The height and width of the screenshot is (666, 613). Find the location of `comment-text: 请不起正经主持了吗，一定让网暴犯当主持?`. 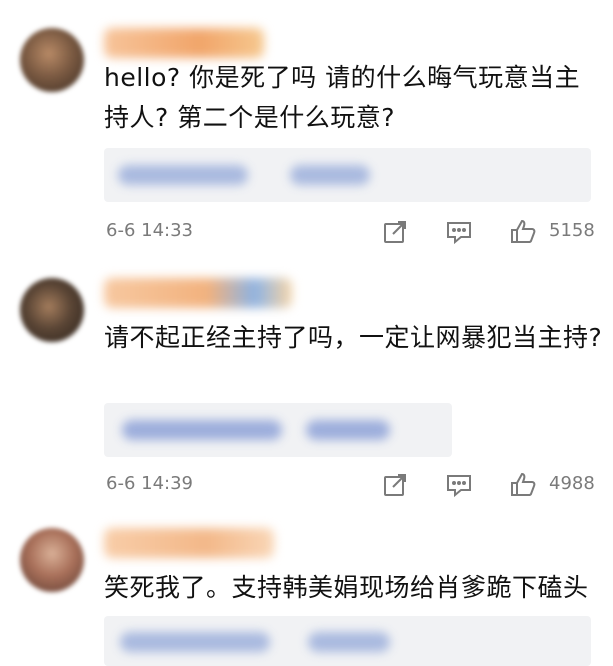

comment-text: 请不起正经主持了吗，一定让网暴犯当主持? is located at coordinates (353, 337).